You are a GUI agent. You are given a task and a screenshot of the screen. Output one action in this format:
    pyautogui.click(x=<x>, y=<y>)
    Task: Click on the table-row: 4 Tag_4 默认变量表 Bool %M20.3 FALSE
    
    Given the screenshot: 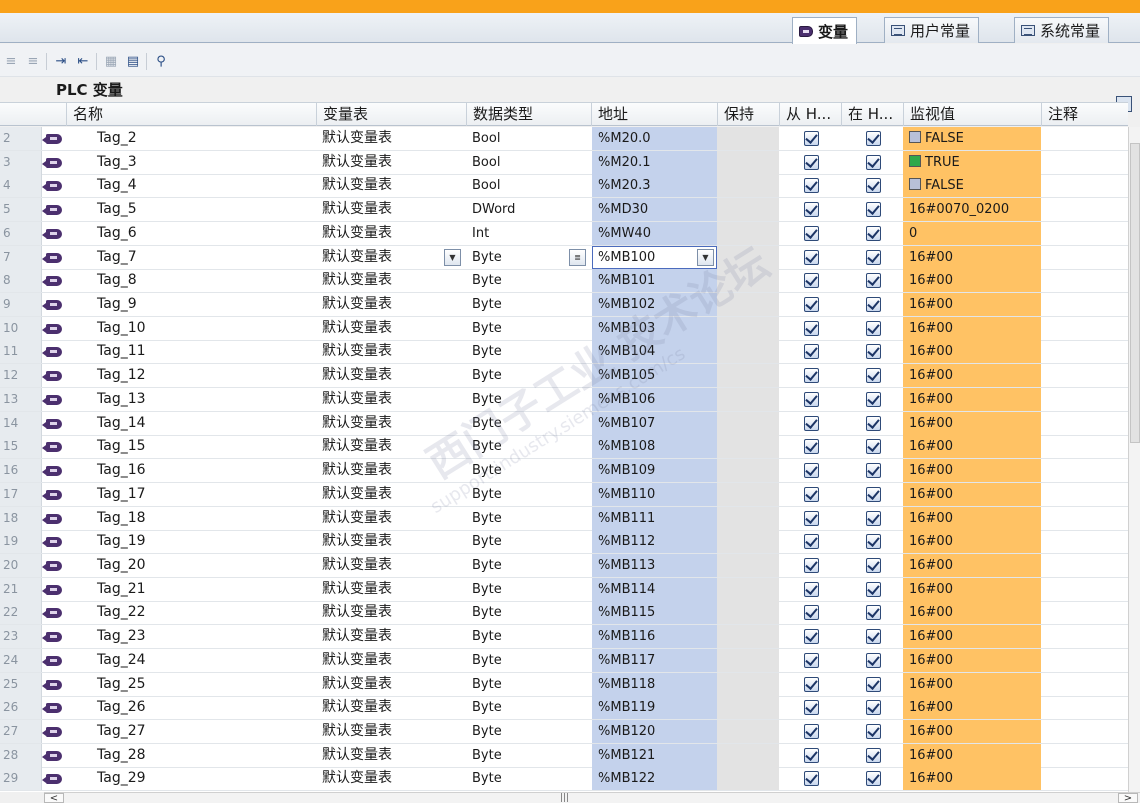 What is the action you would take?
    pyautogui.click(x=564, y=186)
    